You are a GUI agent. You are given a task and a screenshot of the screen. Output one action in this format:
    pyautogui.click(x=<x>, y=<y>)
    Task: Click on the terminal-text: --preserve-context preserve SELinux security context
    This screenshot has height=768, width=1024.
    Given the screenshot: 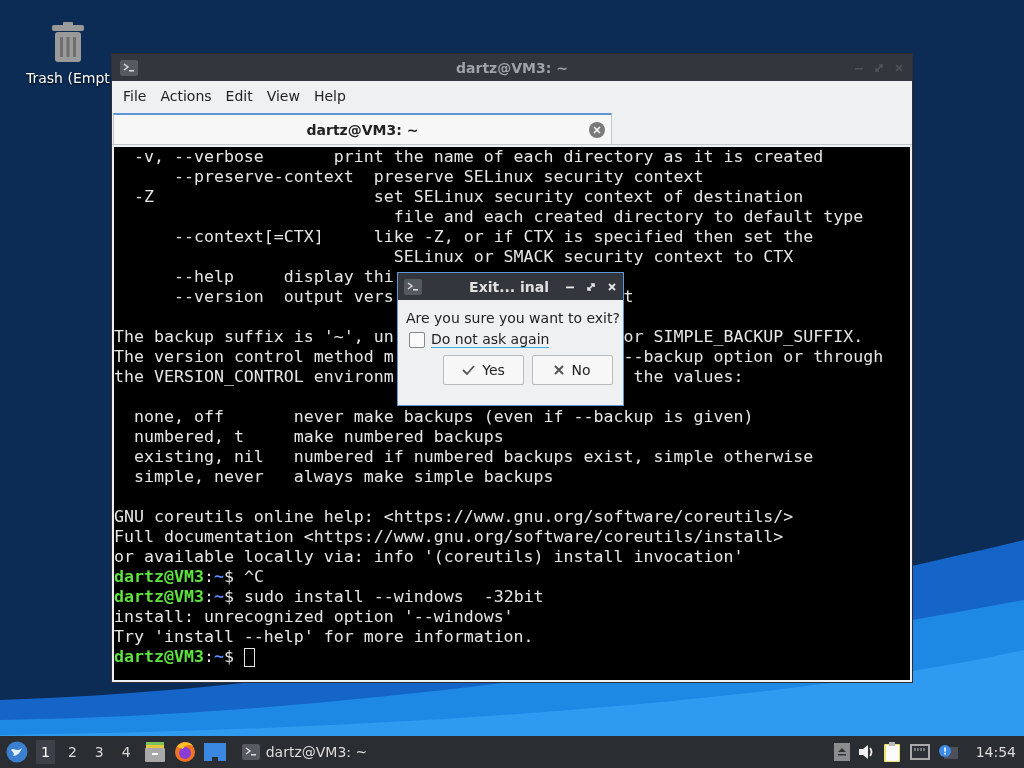 What is the action you would take?
    pyautogui.click(x=438, y=177)
    